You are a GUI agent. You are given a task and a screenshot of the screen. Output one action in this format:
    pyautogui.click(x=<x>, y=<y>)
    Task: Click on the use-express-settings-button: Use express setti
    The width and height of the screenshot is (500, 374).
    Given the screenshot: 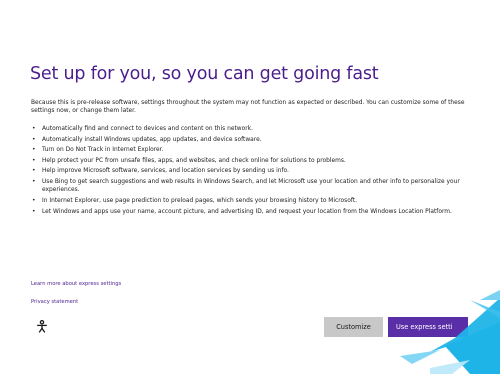 What is the action you would take?
    pyautogui.click(x=428, y=327)
    